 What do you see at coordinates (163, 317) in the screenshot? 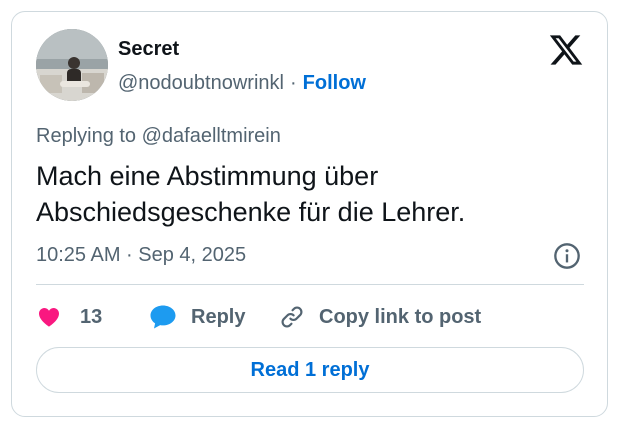
I see `speech-bubble-icon` at bounding box center [163, 317].